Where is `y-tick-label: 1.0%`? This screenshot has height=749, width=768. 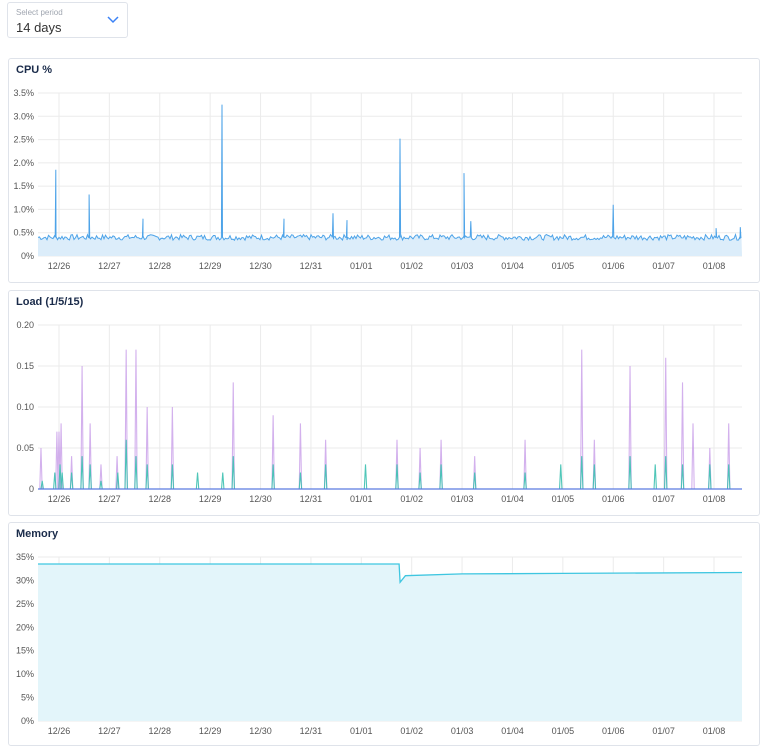
y-tick-label: 1.0% is located at coordinates (23, 209).